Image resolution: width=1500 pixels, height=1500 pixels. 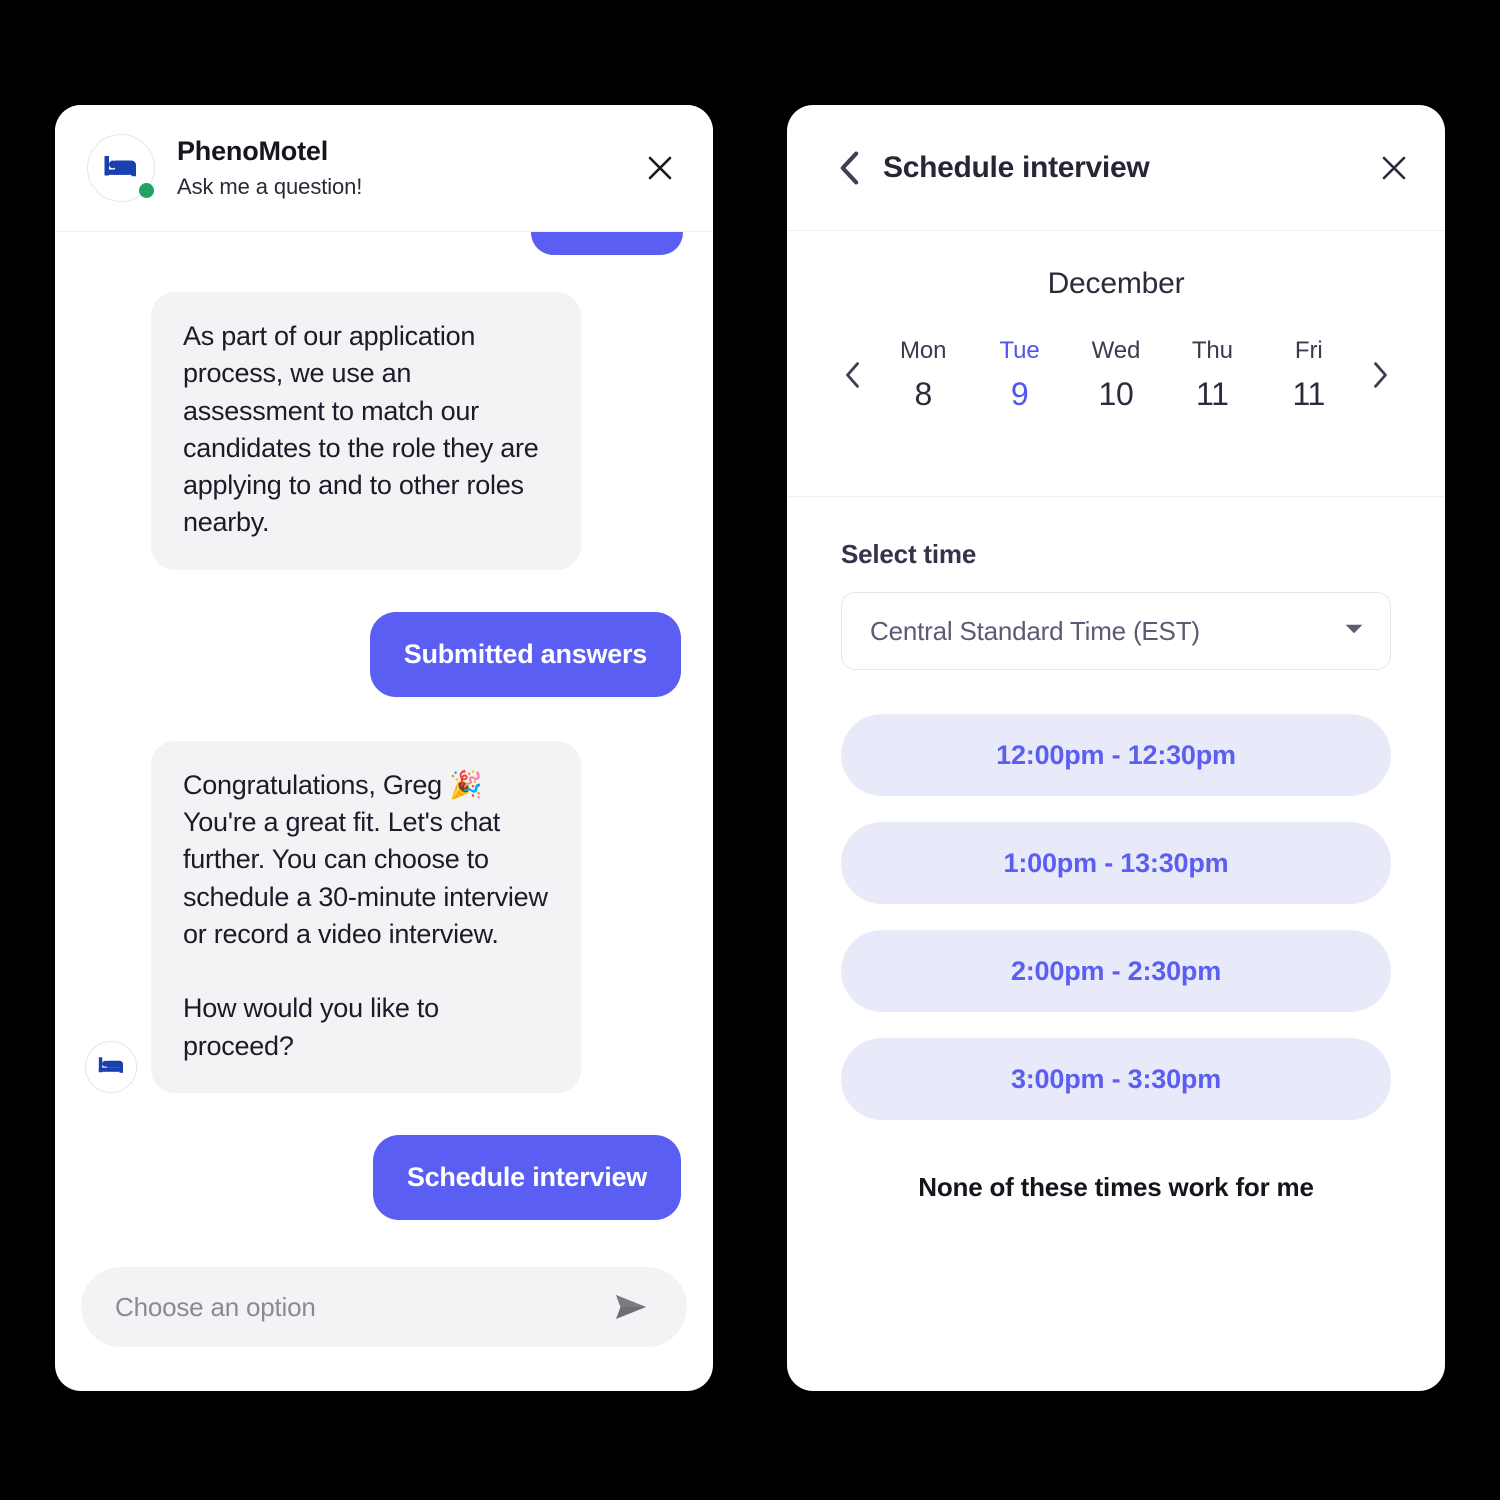 I want to click on send-button, so click(x=631, y=1307).